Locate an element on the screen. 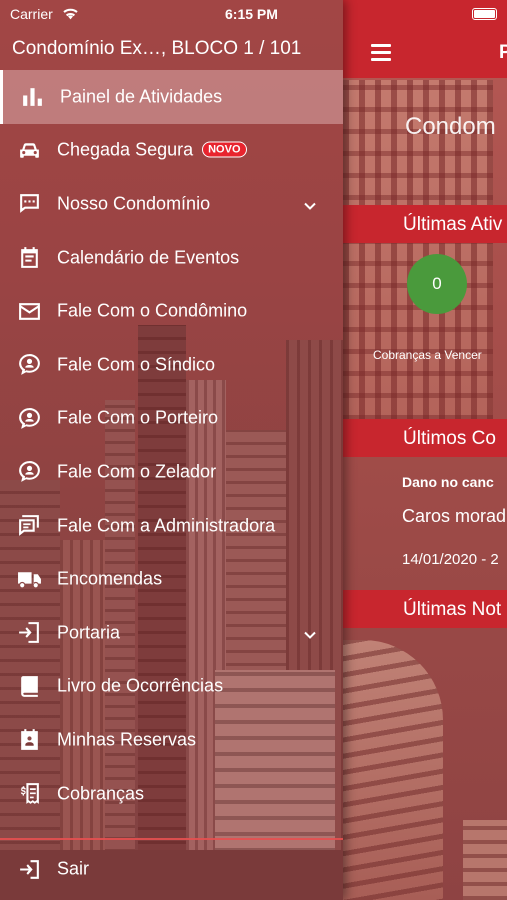  menu-item-label: Chegada Segura is located at coordinates (125, 149).